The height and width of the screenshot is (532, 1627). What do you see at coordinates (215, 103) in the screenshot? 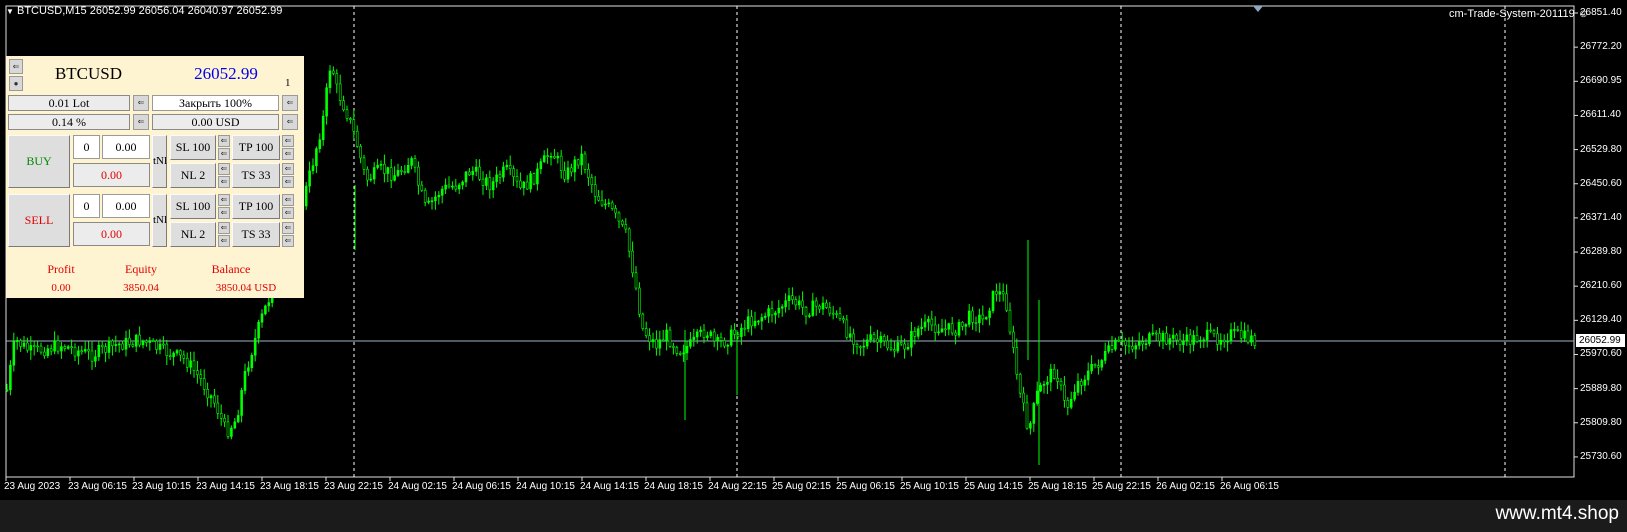
I see `close-percent-button: Закрыть 100%` at bounding box center [215, 103].